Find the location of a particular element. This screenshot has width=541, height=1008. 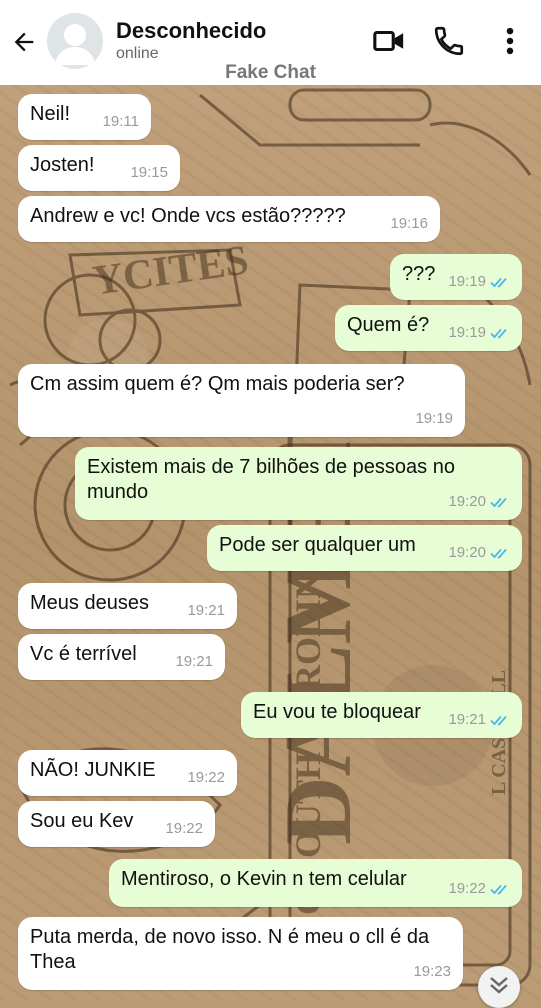

phone-call-icon is located at coordinates (449, 41).